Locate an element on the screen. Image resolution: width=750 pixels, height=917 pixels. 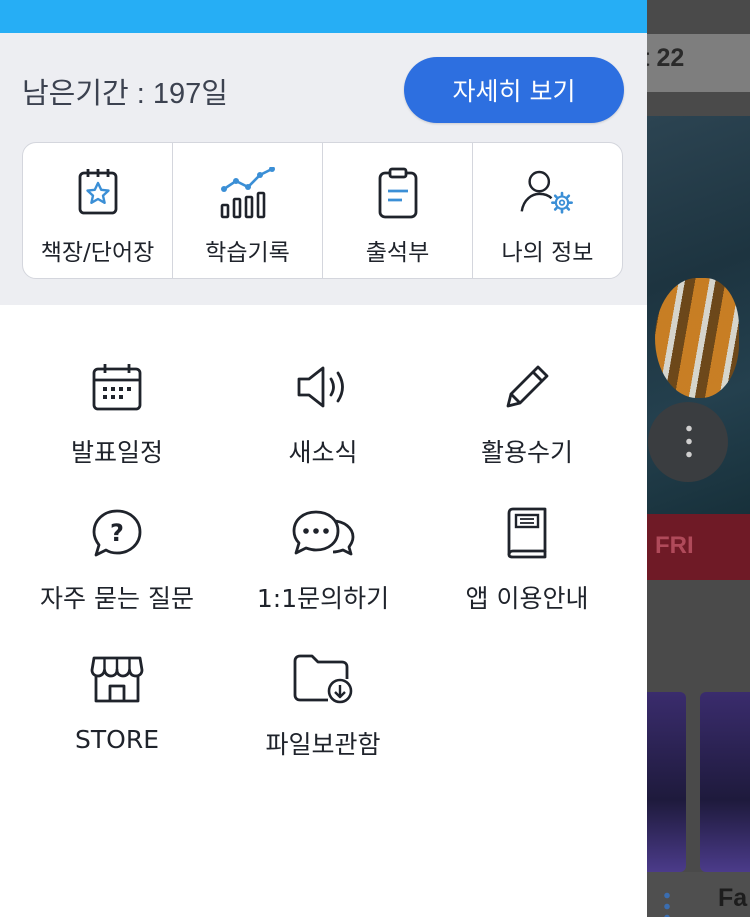
menu-item-label: 자주 묻는 질문 is located at coordinates (117, 598).